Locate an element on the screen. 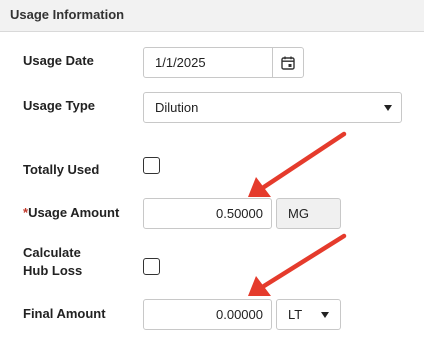 The width and height of the screenshot is (424, 346). calculate-hub-loss-label-line1: Calculate is located at coordinates (52, 252).